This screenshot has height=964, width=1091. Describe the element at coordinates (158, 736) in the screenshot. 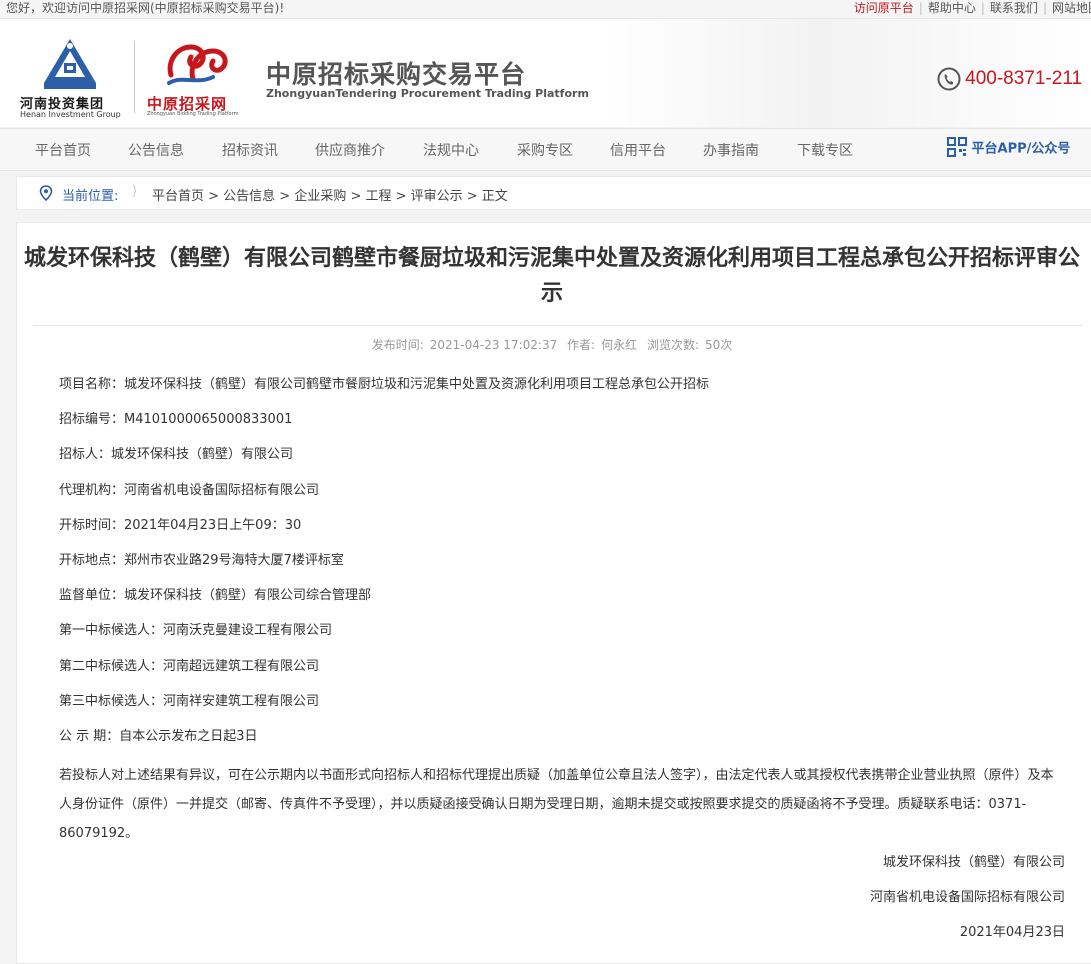

I see `field-publicity-period: 公 示 期：自本公示发布之日起3日` at that location.